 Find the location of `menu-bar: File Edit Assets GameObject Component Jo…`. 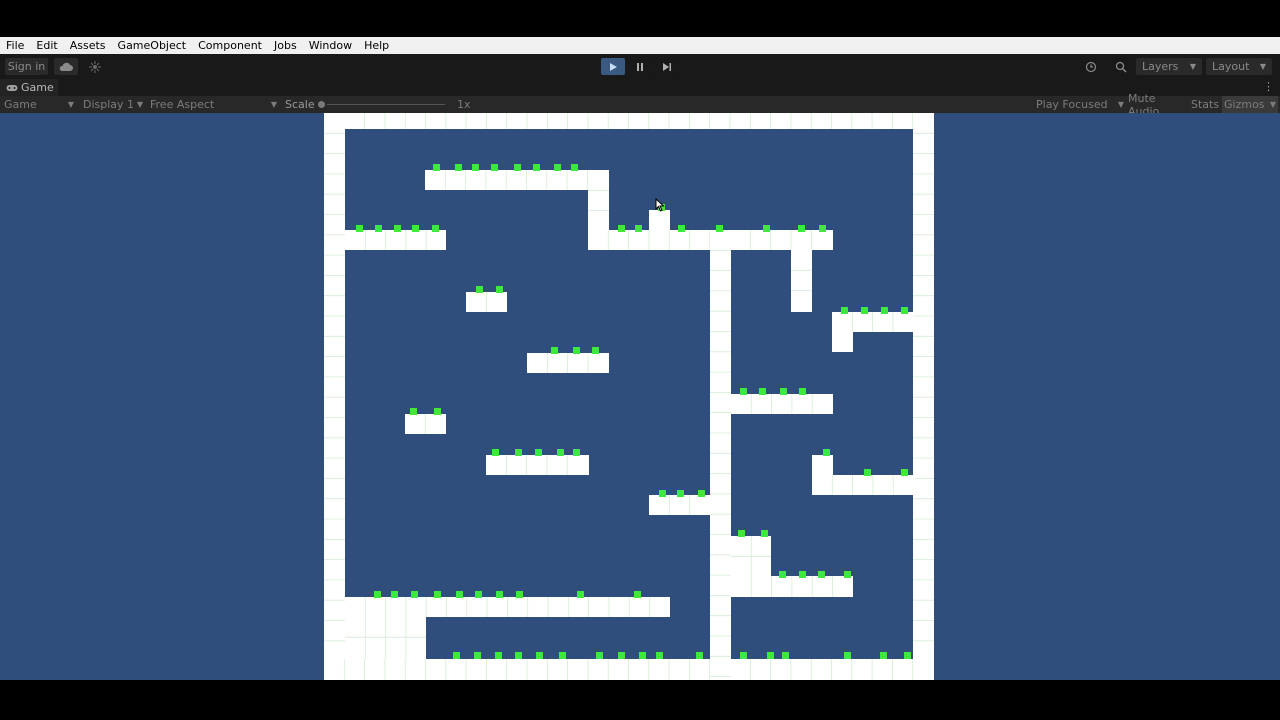

menu-bar: File Edit Assets GameObject Component Jo… is located at coordinates (640, 45).